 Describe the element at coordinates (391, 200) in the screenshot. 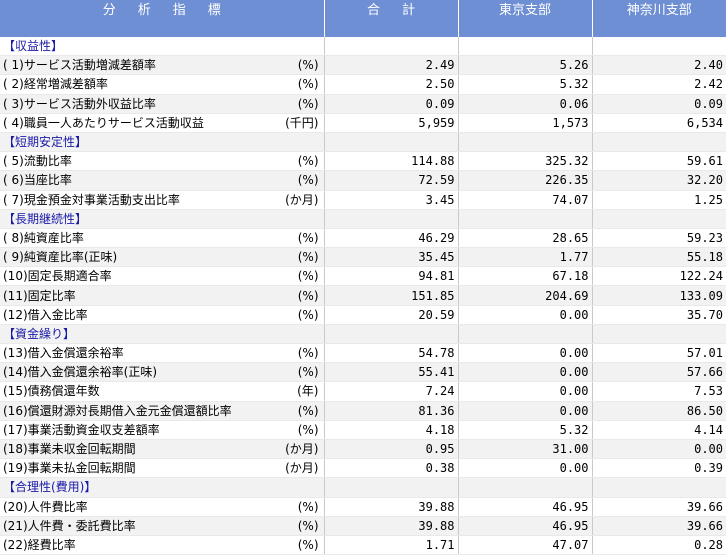

I see `total-value: 3.45` at that location.